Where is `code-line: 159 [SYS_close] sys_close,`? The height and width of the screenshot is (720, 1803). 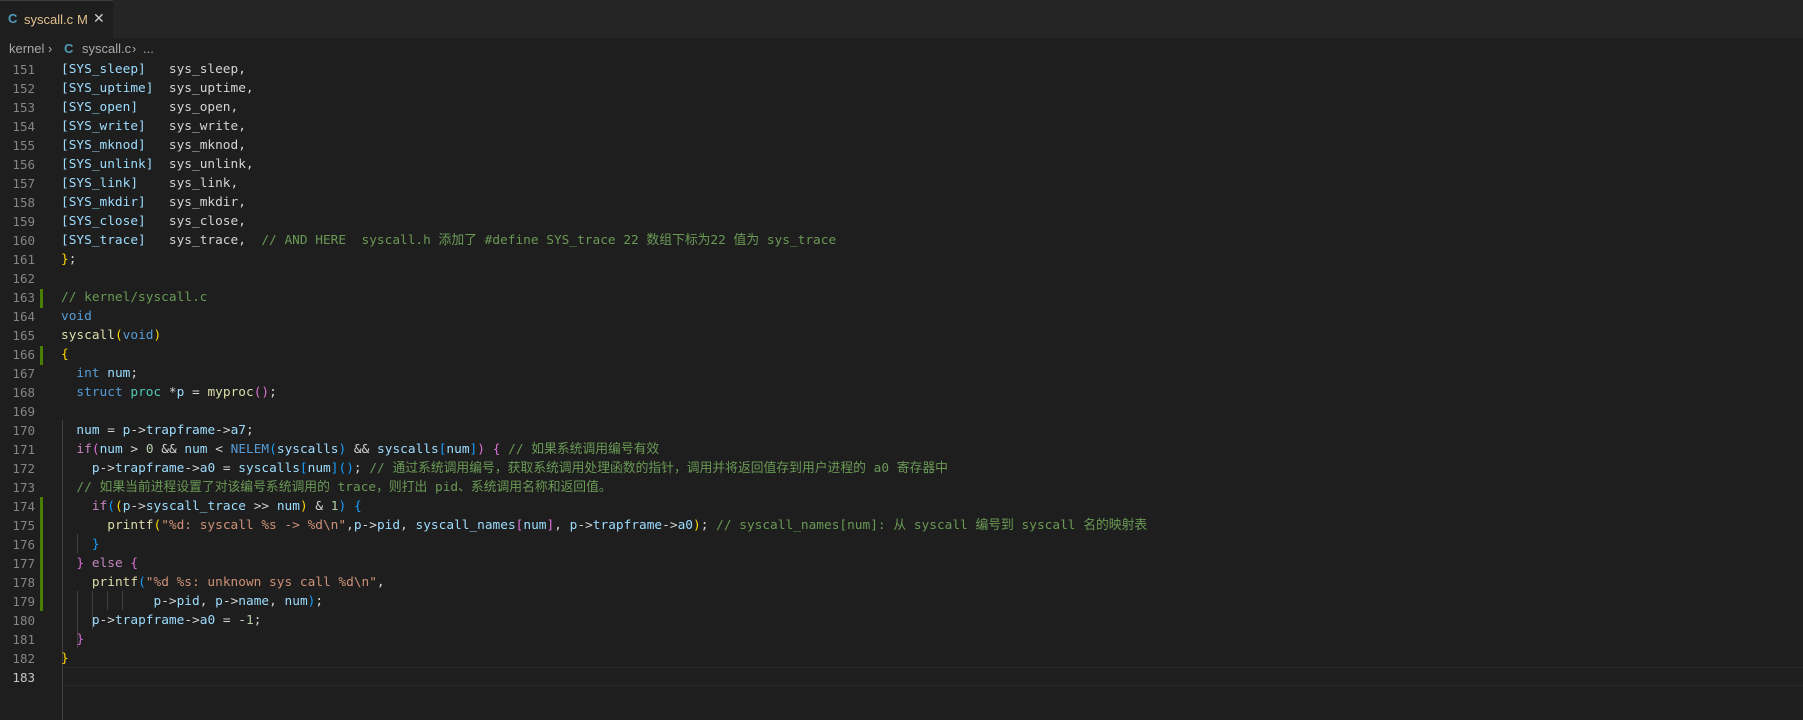 code-line: 159 [SYS_close] sys_close, is located at coordinates (901, 221).